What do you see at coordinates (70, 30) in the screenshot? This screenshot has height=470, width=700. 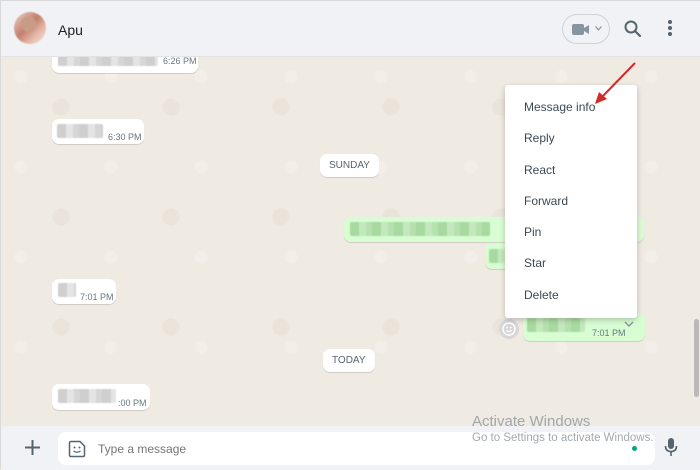 I see `contact-name: Apu` at bounding box center [70, 30].